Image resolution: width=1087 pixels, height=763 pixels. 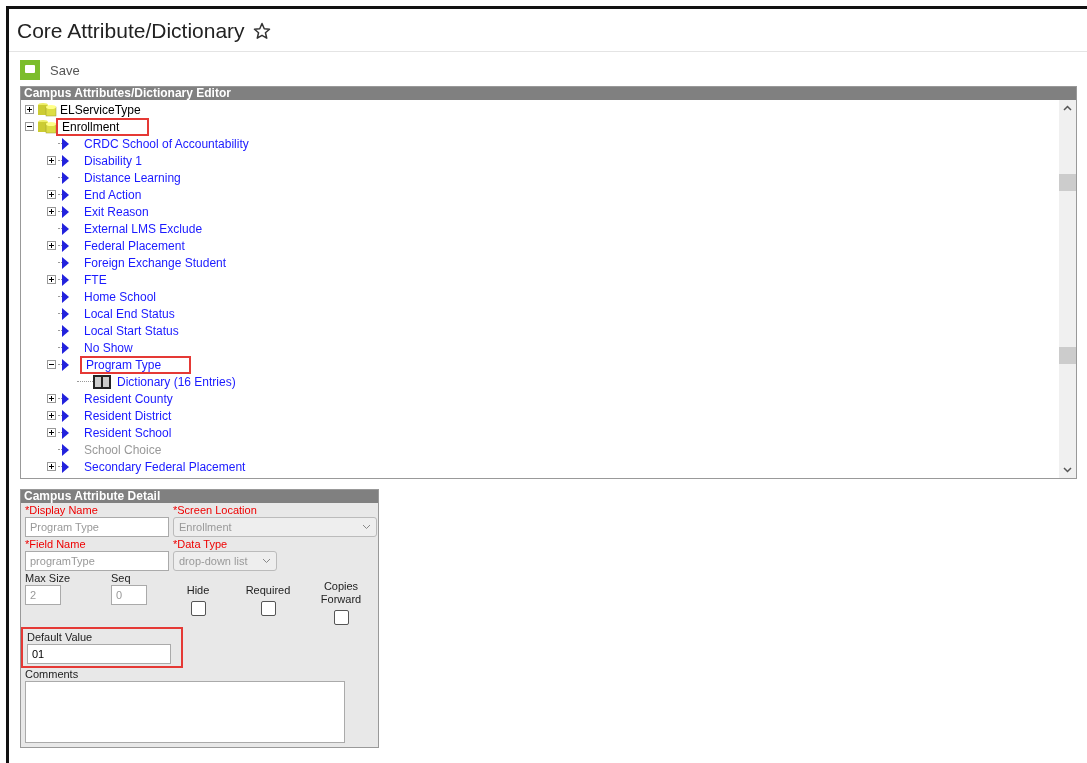 I want to click on save-button: Save, so click(x=50, y=70).